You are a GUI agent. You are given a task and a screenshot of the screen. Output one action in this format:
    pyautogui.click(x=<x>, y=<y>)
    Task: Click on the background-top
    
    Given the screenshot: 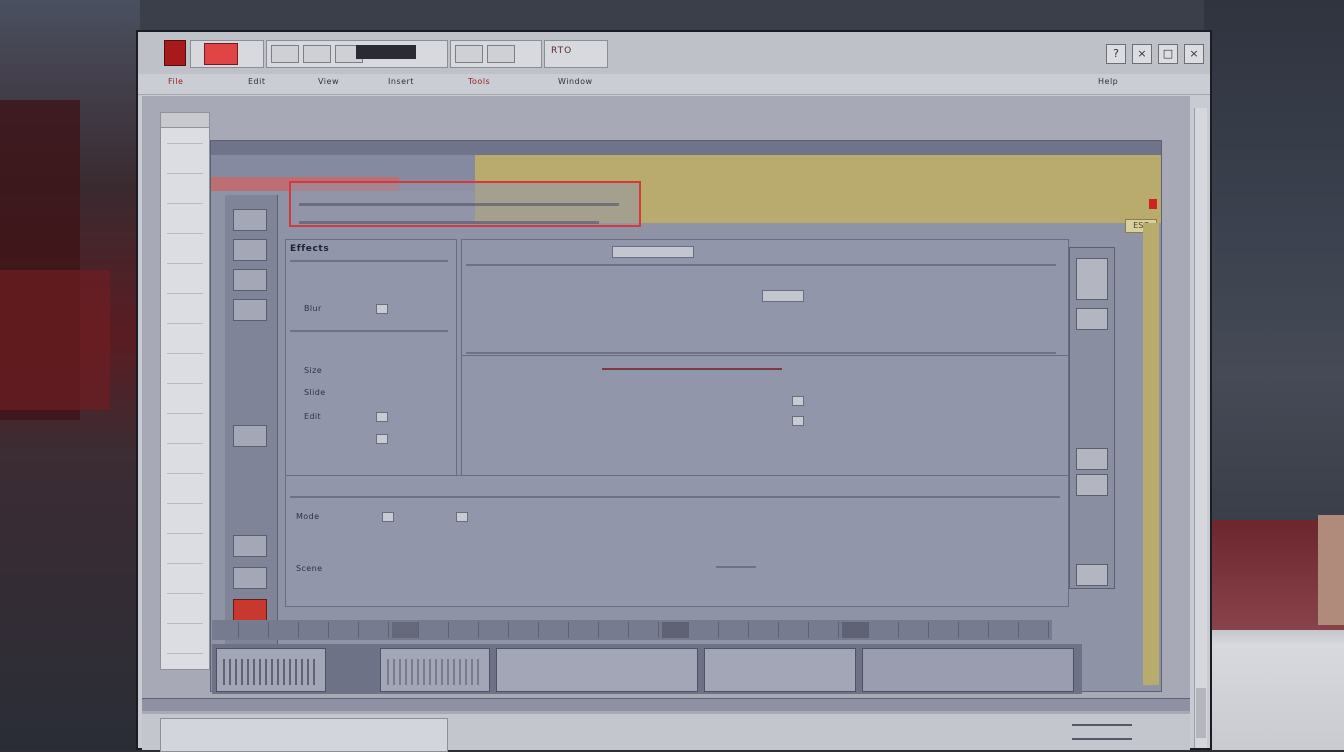 What is the action you would take?
    pyautogui.click(x=660, y=15)
    